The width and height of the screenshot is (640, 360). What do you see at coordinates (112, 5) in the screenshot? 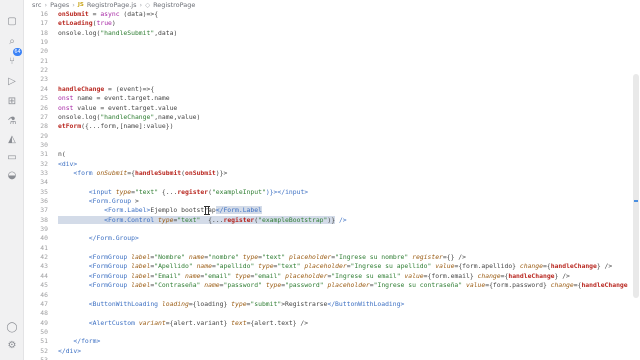
I see `breadcrumb-item: RegistroPage.js` at bounding box center [112, 5].